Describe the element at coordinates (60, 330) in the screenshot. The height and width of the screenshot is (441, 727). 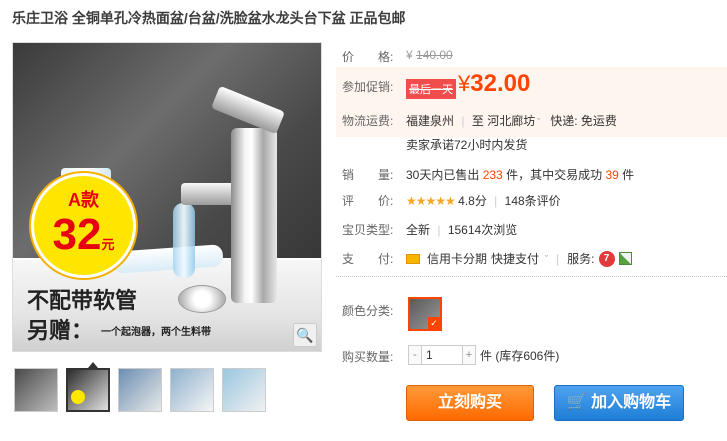
I see `promo-gift: 另赠：` at that location.